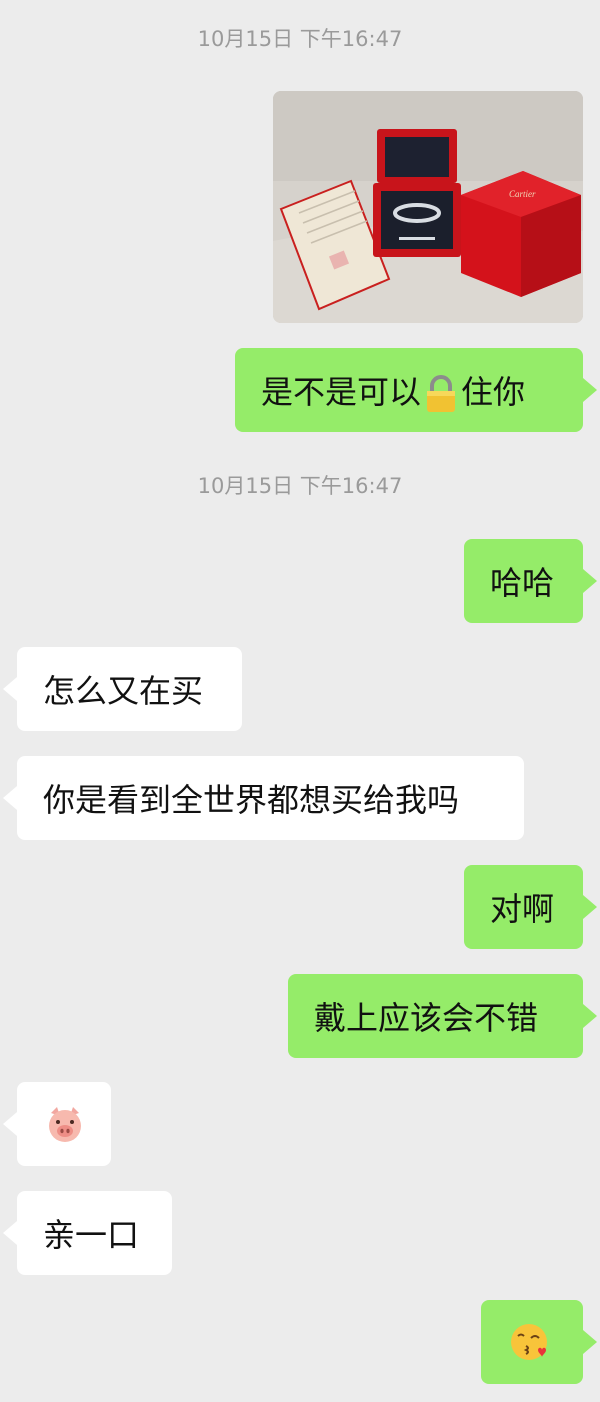  What do you see at coordinates (251, 800) in the screenshot?
I see `message-text: 你是看到全世界都想买给我吗` at bounding box center [251, 800].